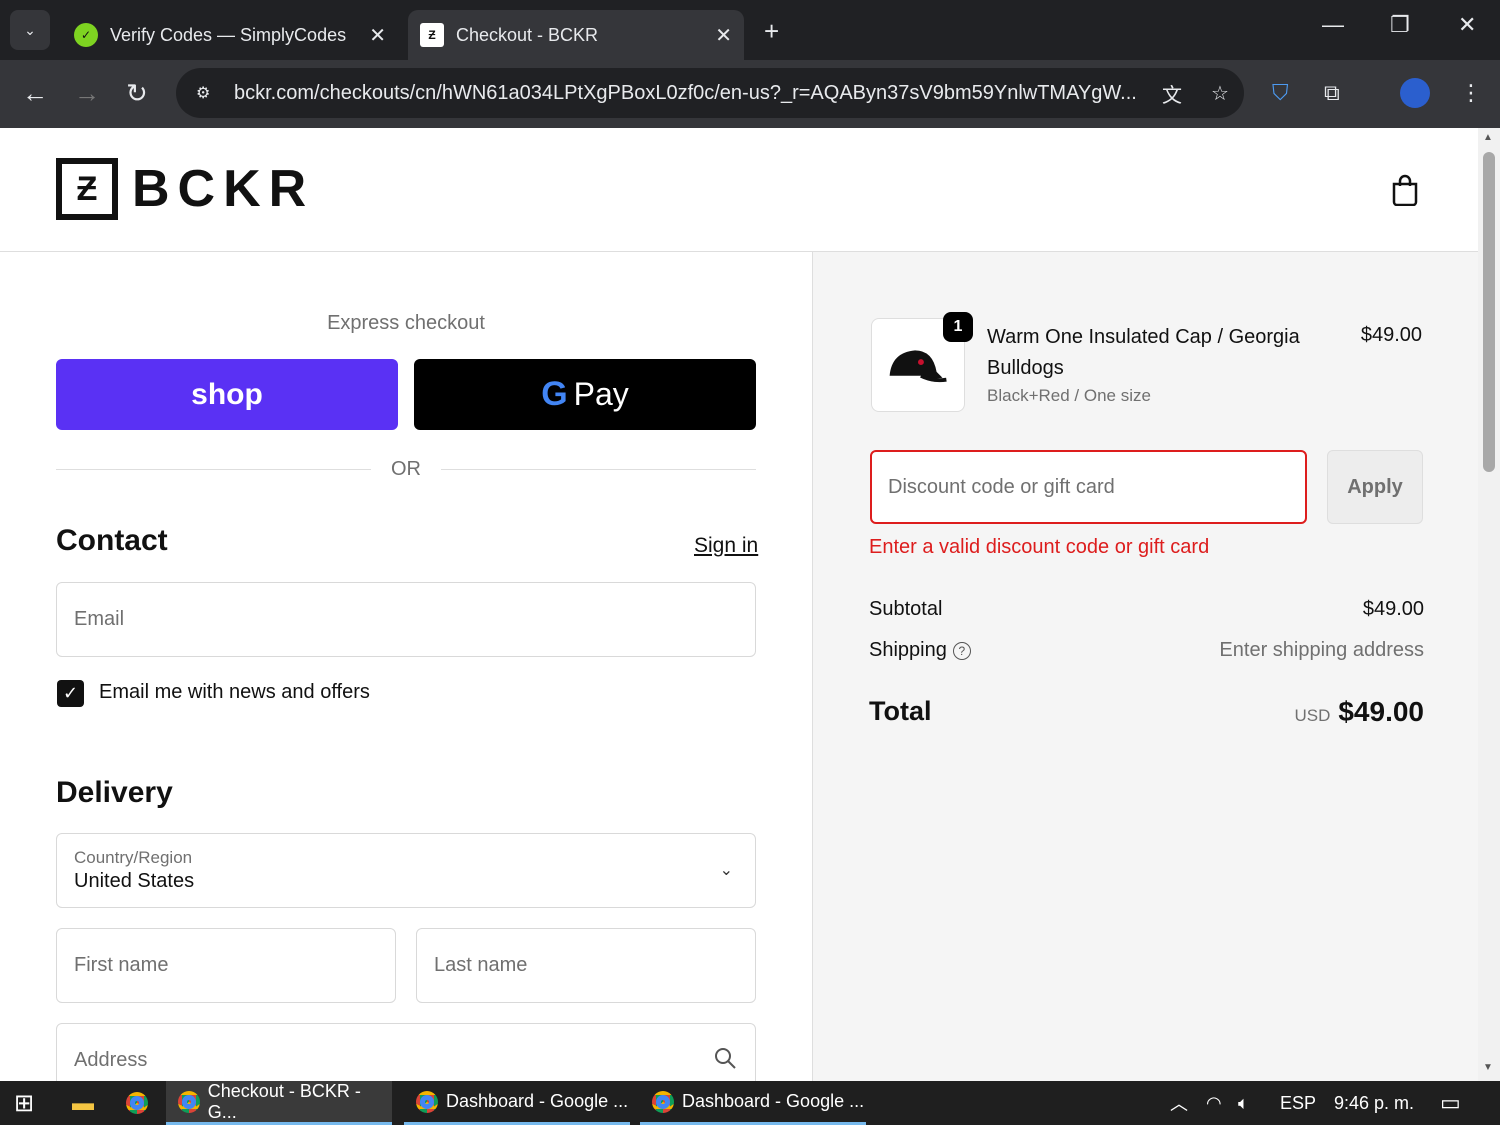  I want to click on country-value: United States, so click(134, 881).